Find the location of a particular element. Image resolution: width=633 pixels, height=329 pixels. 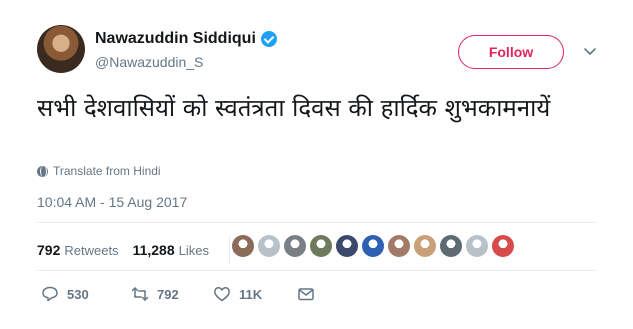

retweet-icon is located at coordinates (140, 294).